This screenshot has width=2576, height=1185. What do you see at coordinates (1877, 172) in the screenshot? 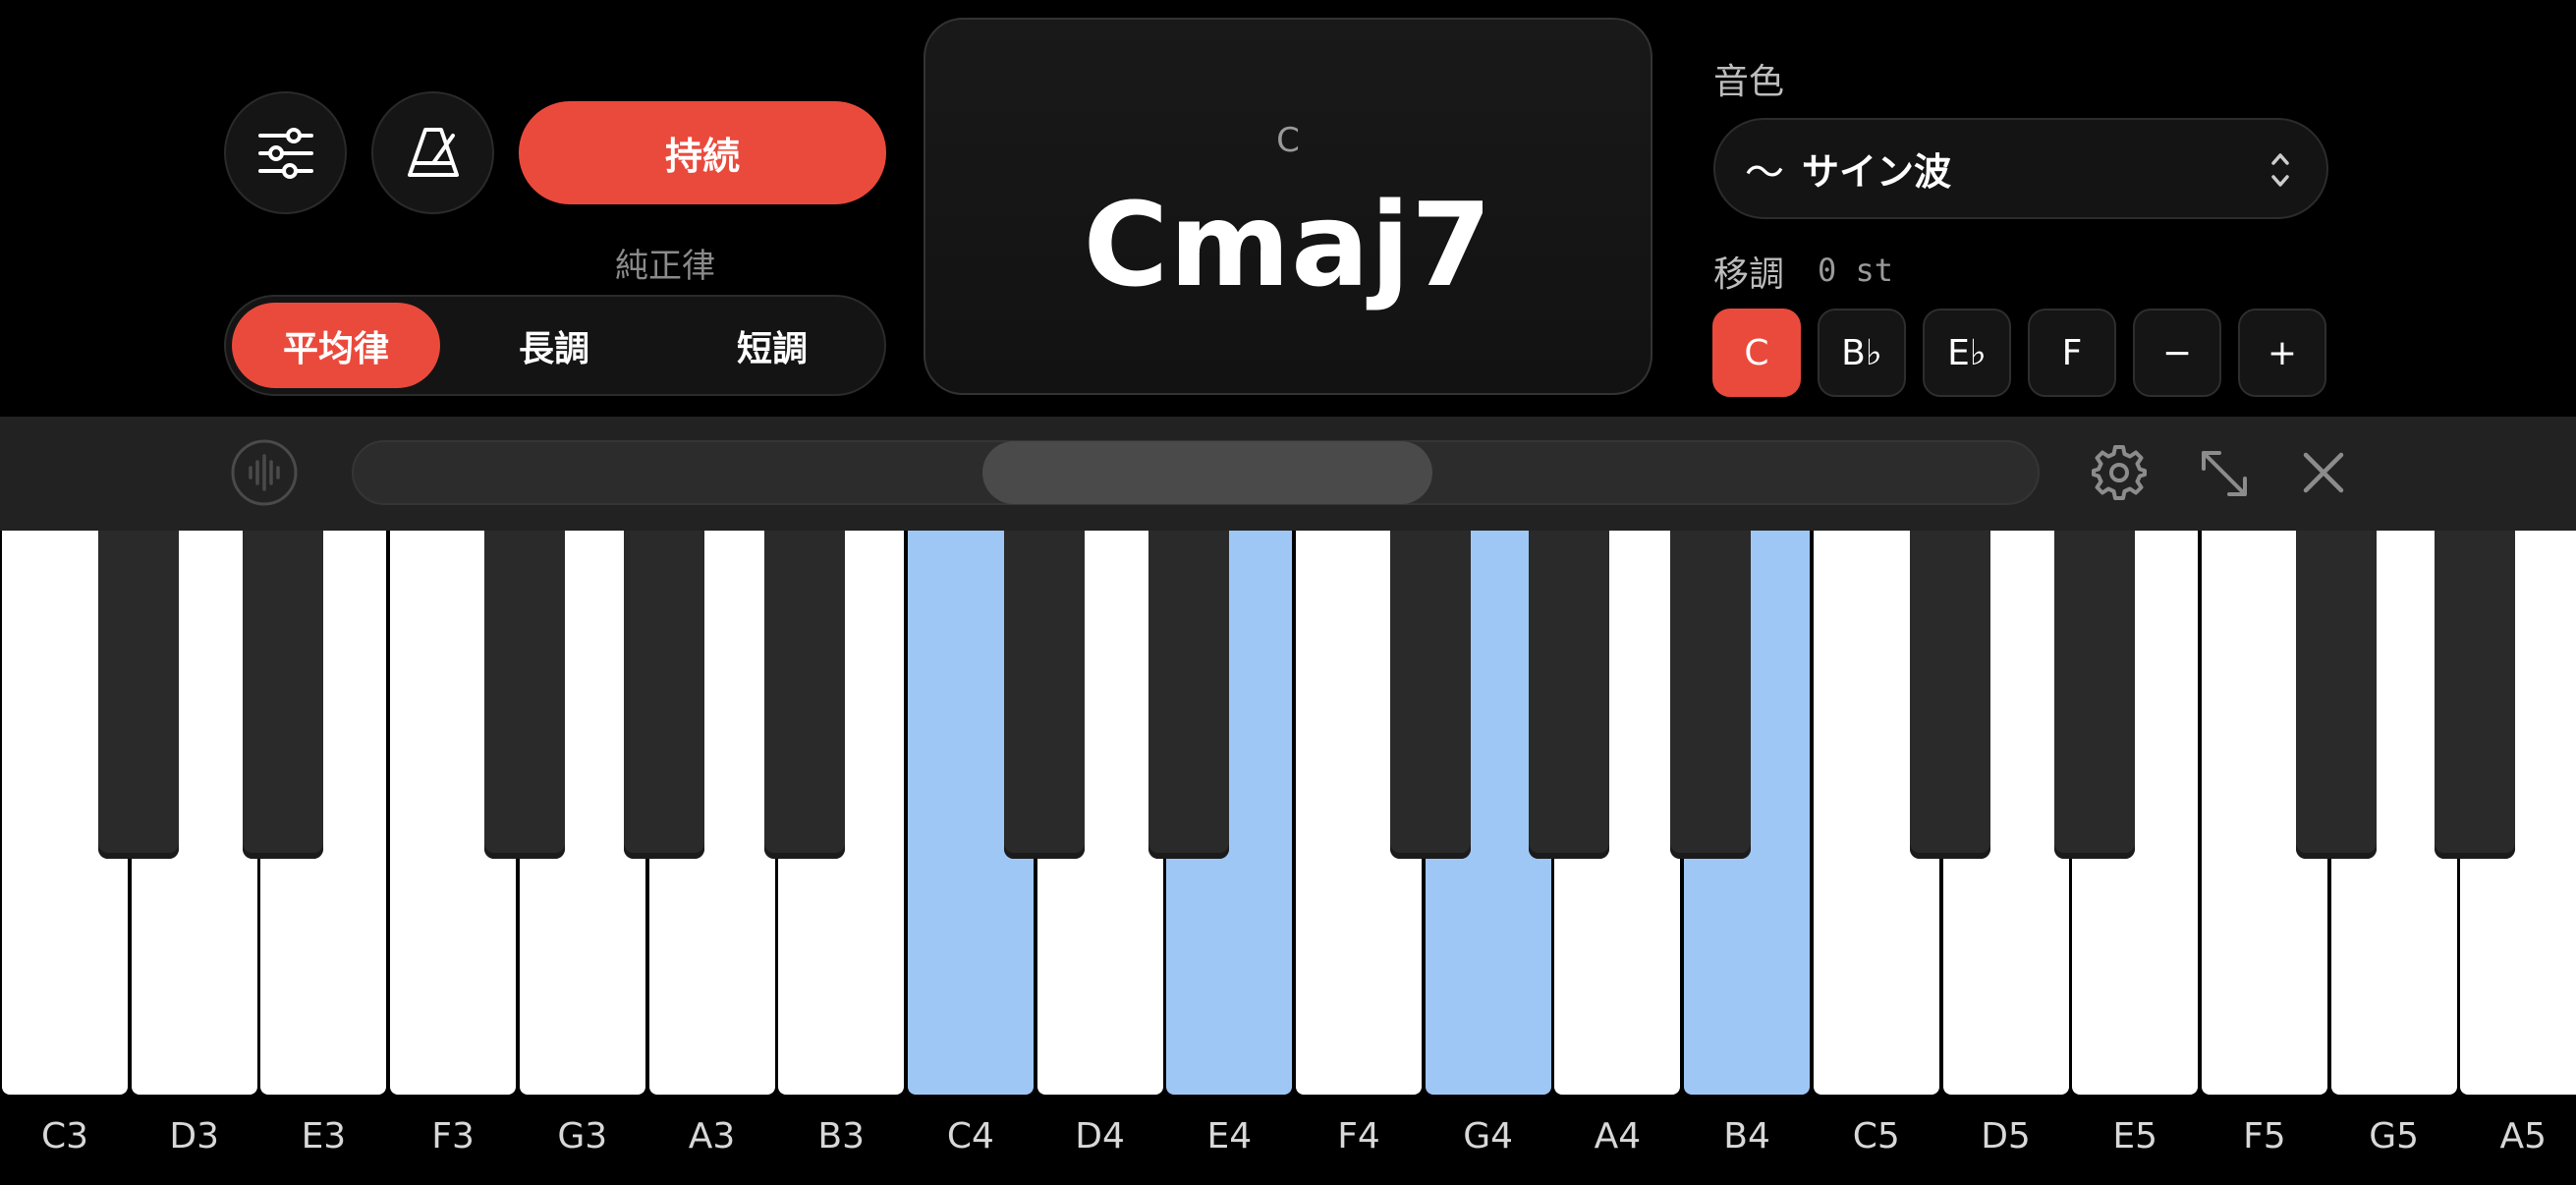
I see `tone-value: サイン波` at bounding box center [1877, 172].